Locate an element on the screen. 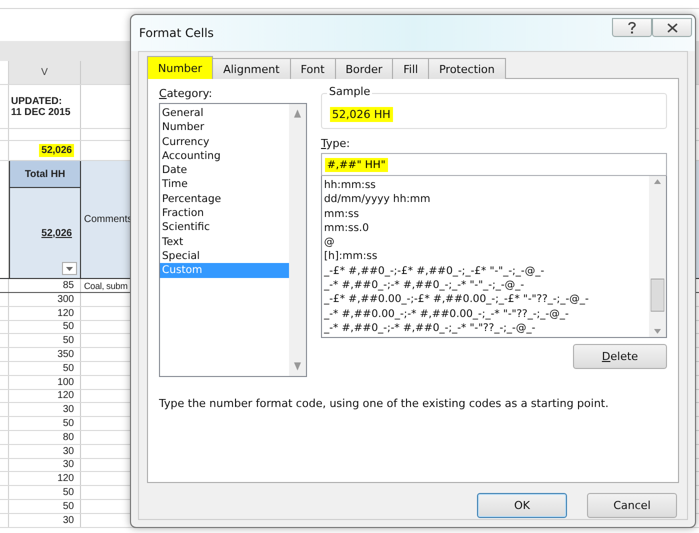 The height and width of the screenshot is (533, 699). sample-label: Sample is located at coordinates (349, 91).